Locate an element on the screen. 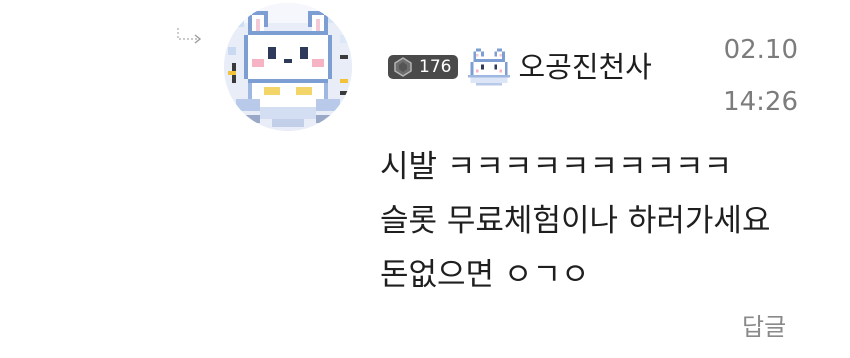 The height and width of the screenshot is (358, 850). author-nickname: 오공진천사 is located at coordinates (584, 67).